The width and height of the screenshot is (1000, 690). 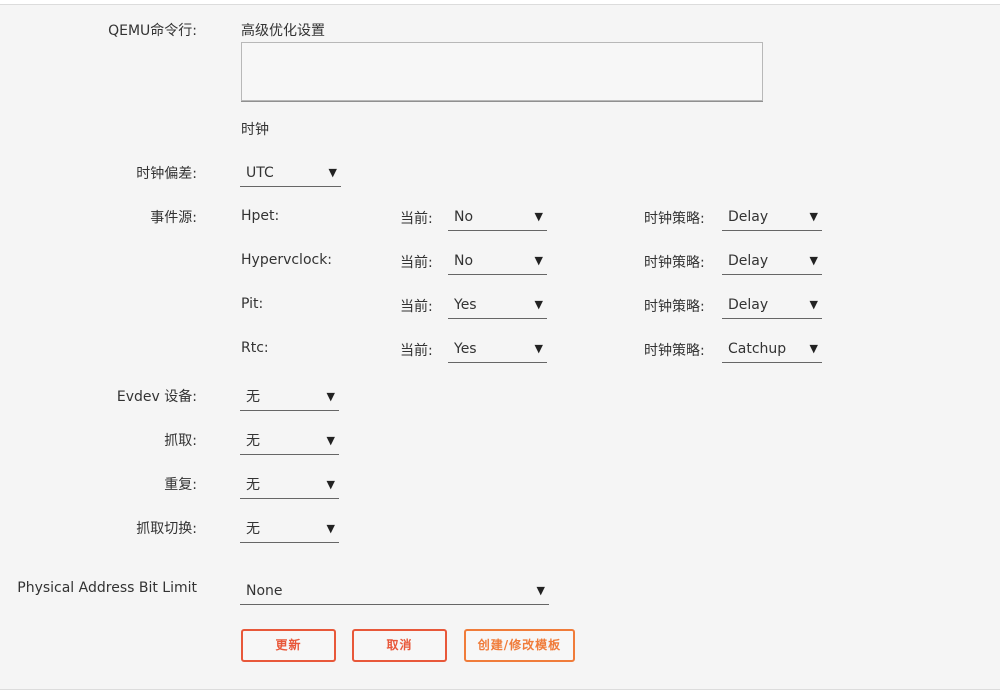 I want to click on phys-addr-label: Physical Address Bit Limit, so click(x=107, y=588).